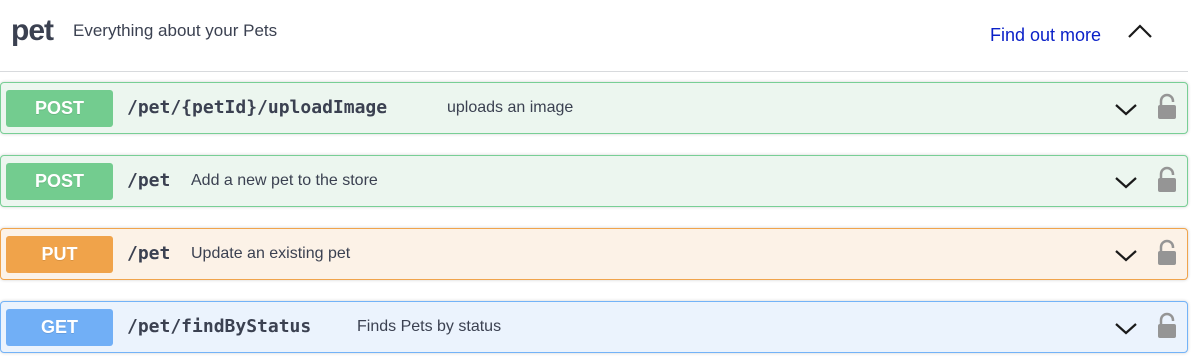 This screenshot has height=362, width=1200. What do you see at coordinates (59, 254) in the screenshot?
I see `method-badge: PUT` at bounding box center [59, 254].